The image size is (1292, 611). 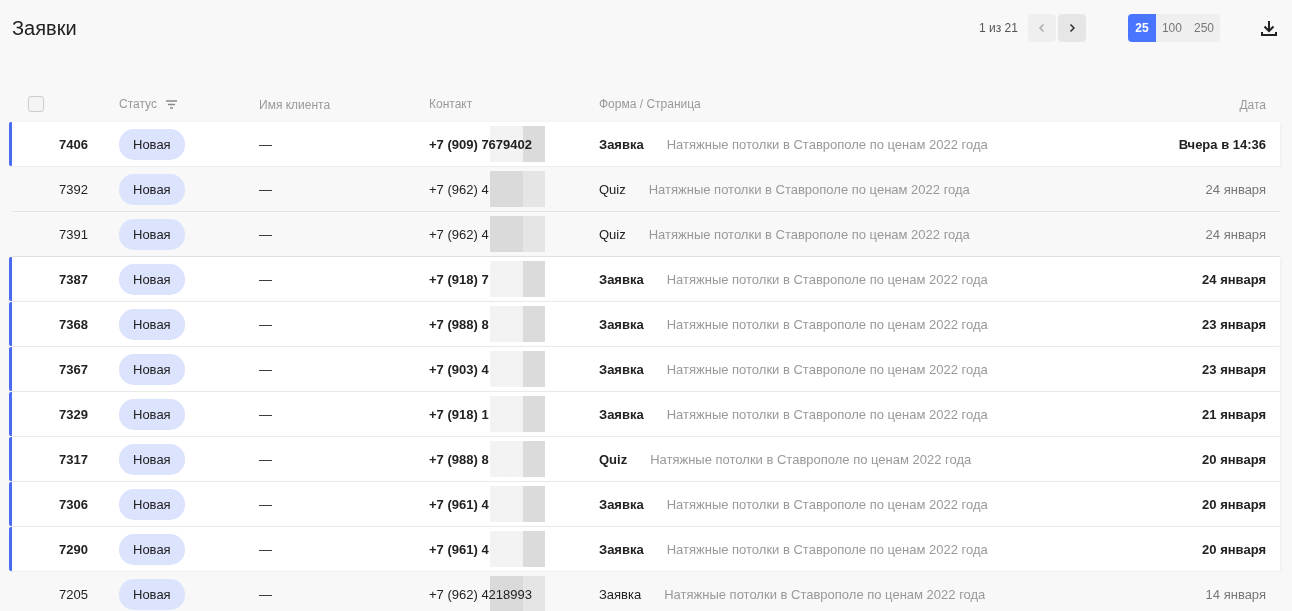 What do you see at coordinates (646, 414) in the screenshot?
I see `table-row: 7329 Новая — +7 (918) 1 Заявка Натяжные потолки в Ставрополе по ценам 2022 года 21 января` at bounding box center [646, 414].